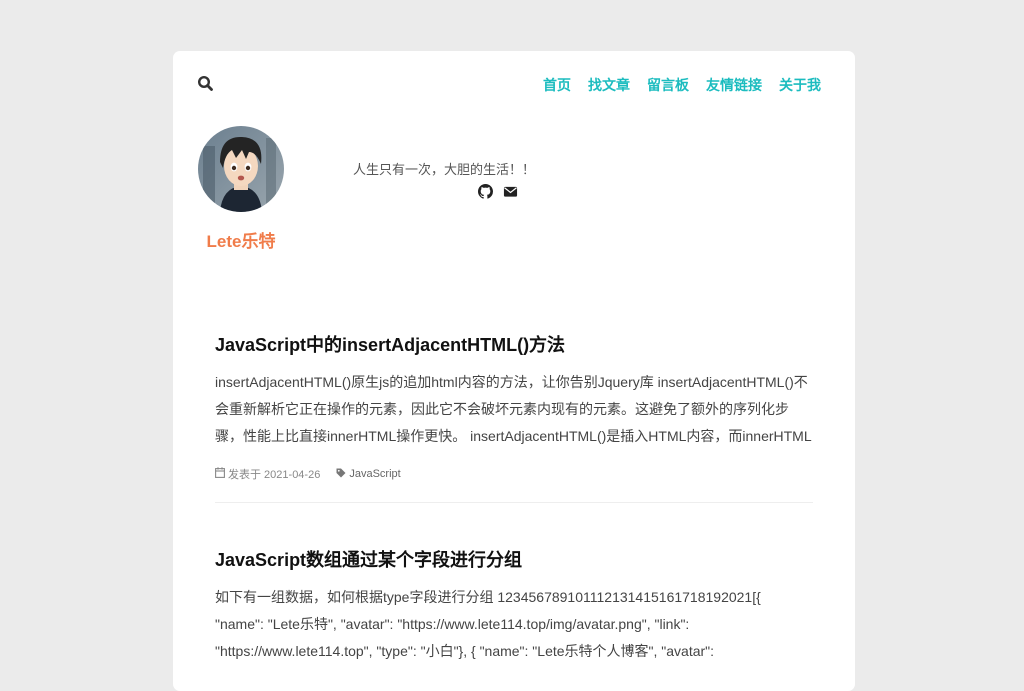  I want to click on nav-item-guestbook: 留言板, so click(668, 85).